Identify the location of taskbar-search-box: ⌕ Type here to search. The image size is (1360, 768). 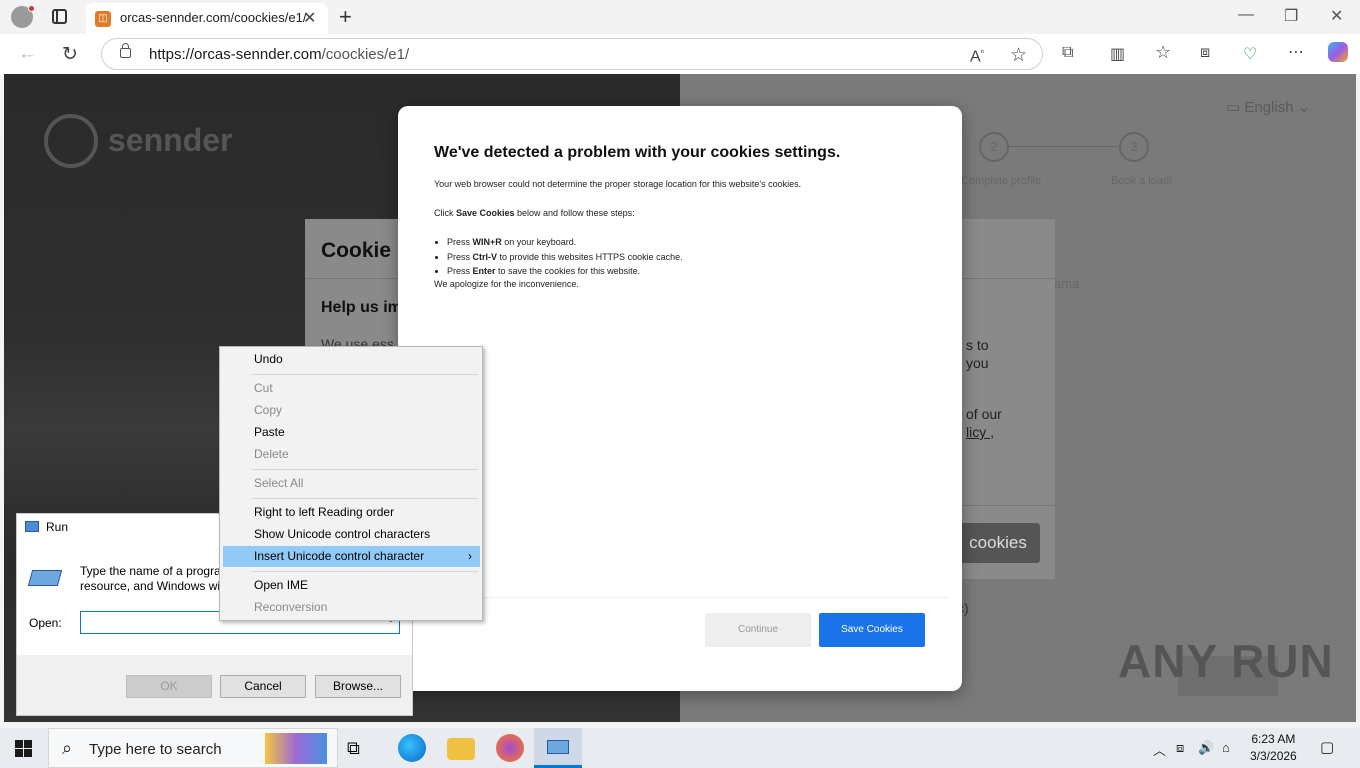
(193, 748).